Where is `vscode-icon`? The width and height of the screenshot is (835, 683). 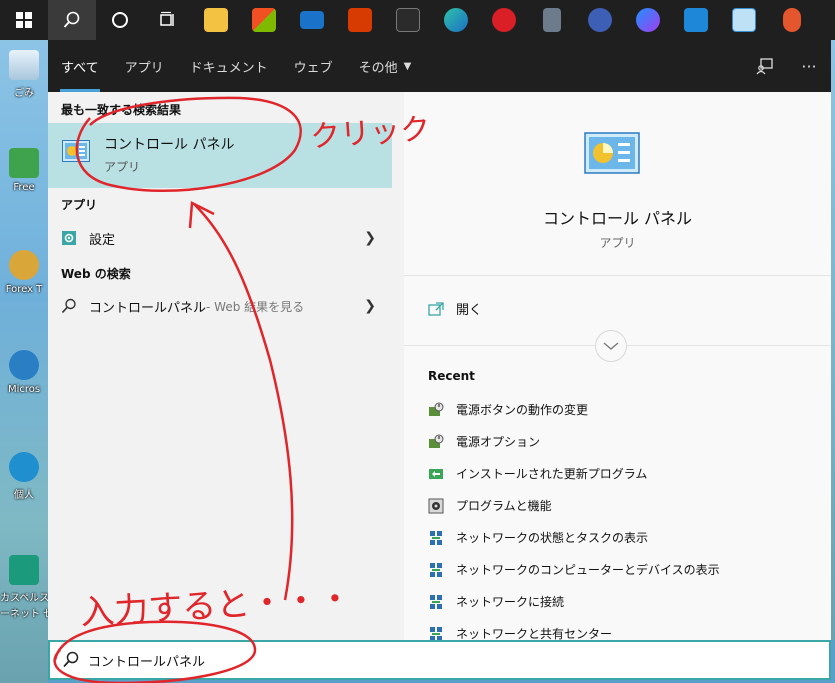 vscode-icon is located at coordinates (696, 20).